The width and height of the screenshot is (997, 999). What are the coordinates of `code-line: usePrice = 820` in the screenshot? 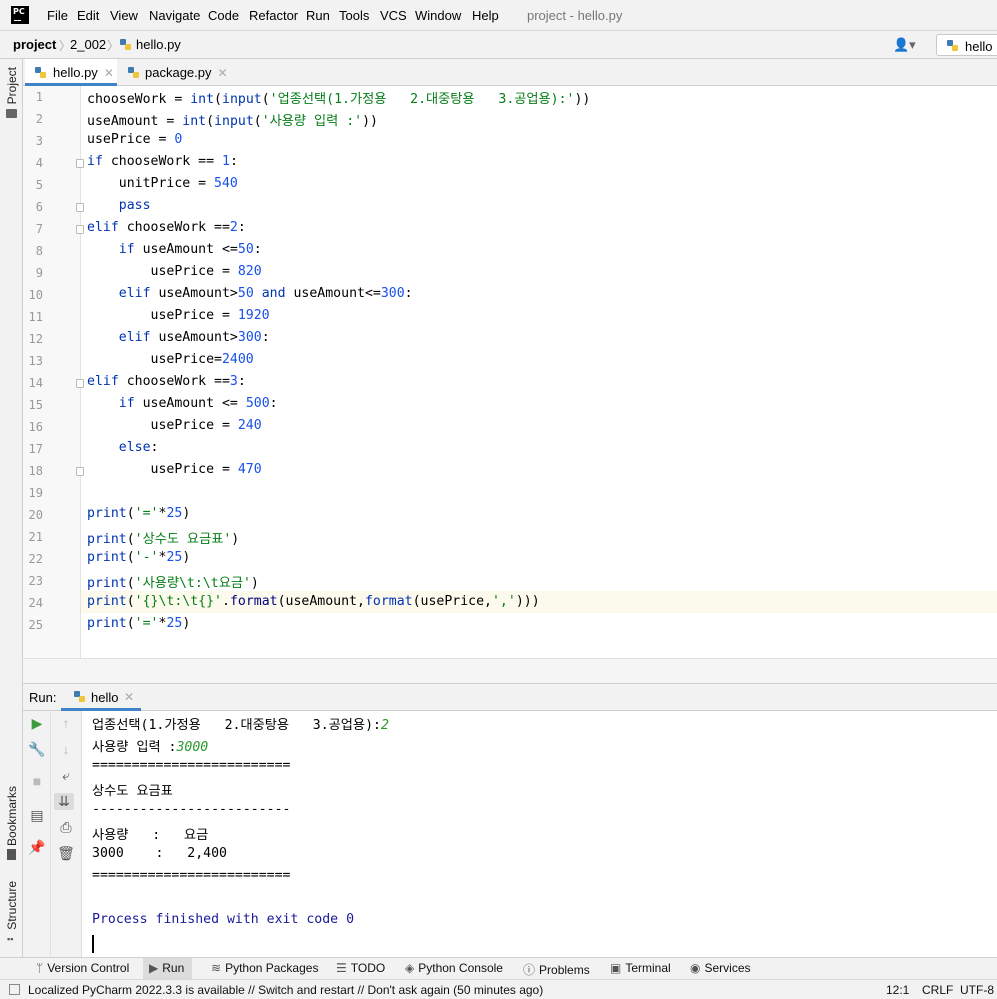 It's located at (174, 271).